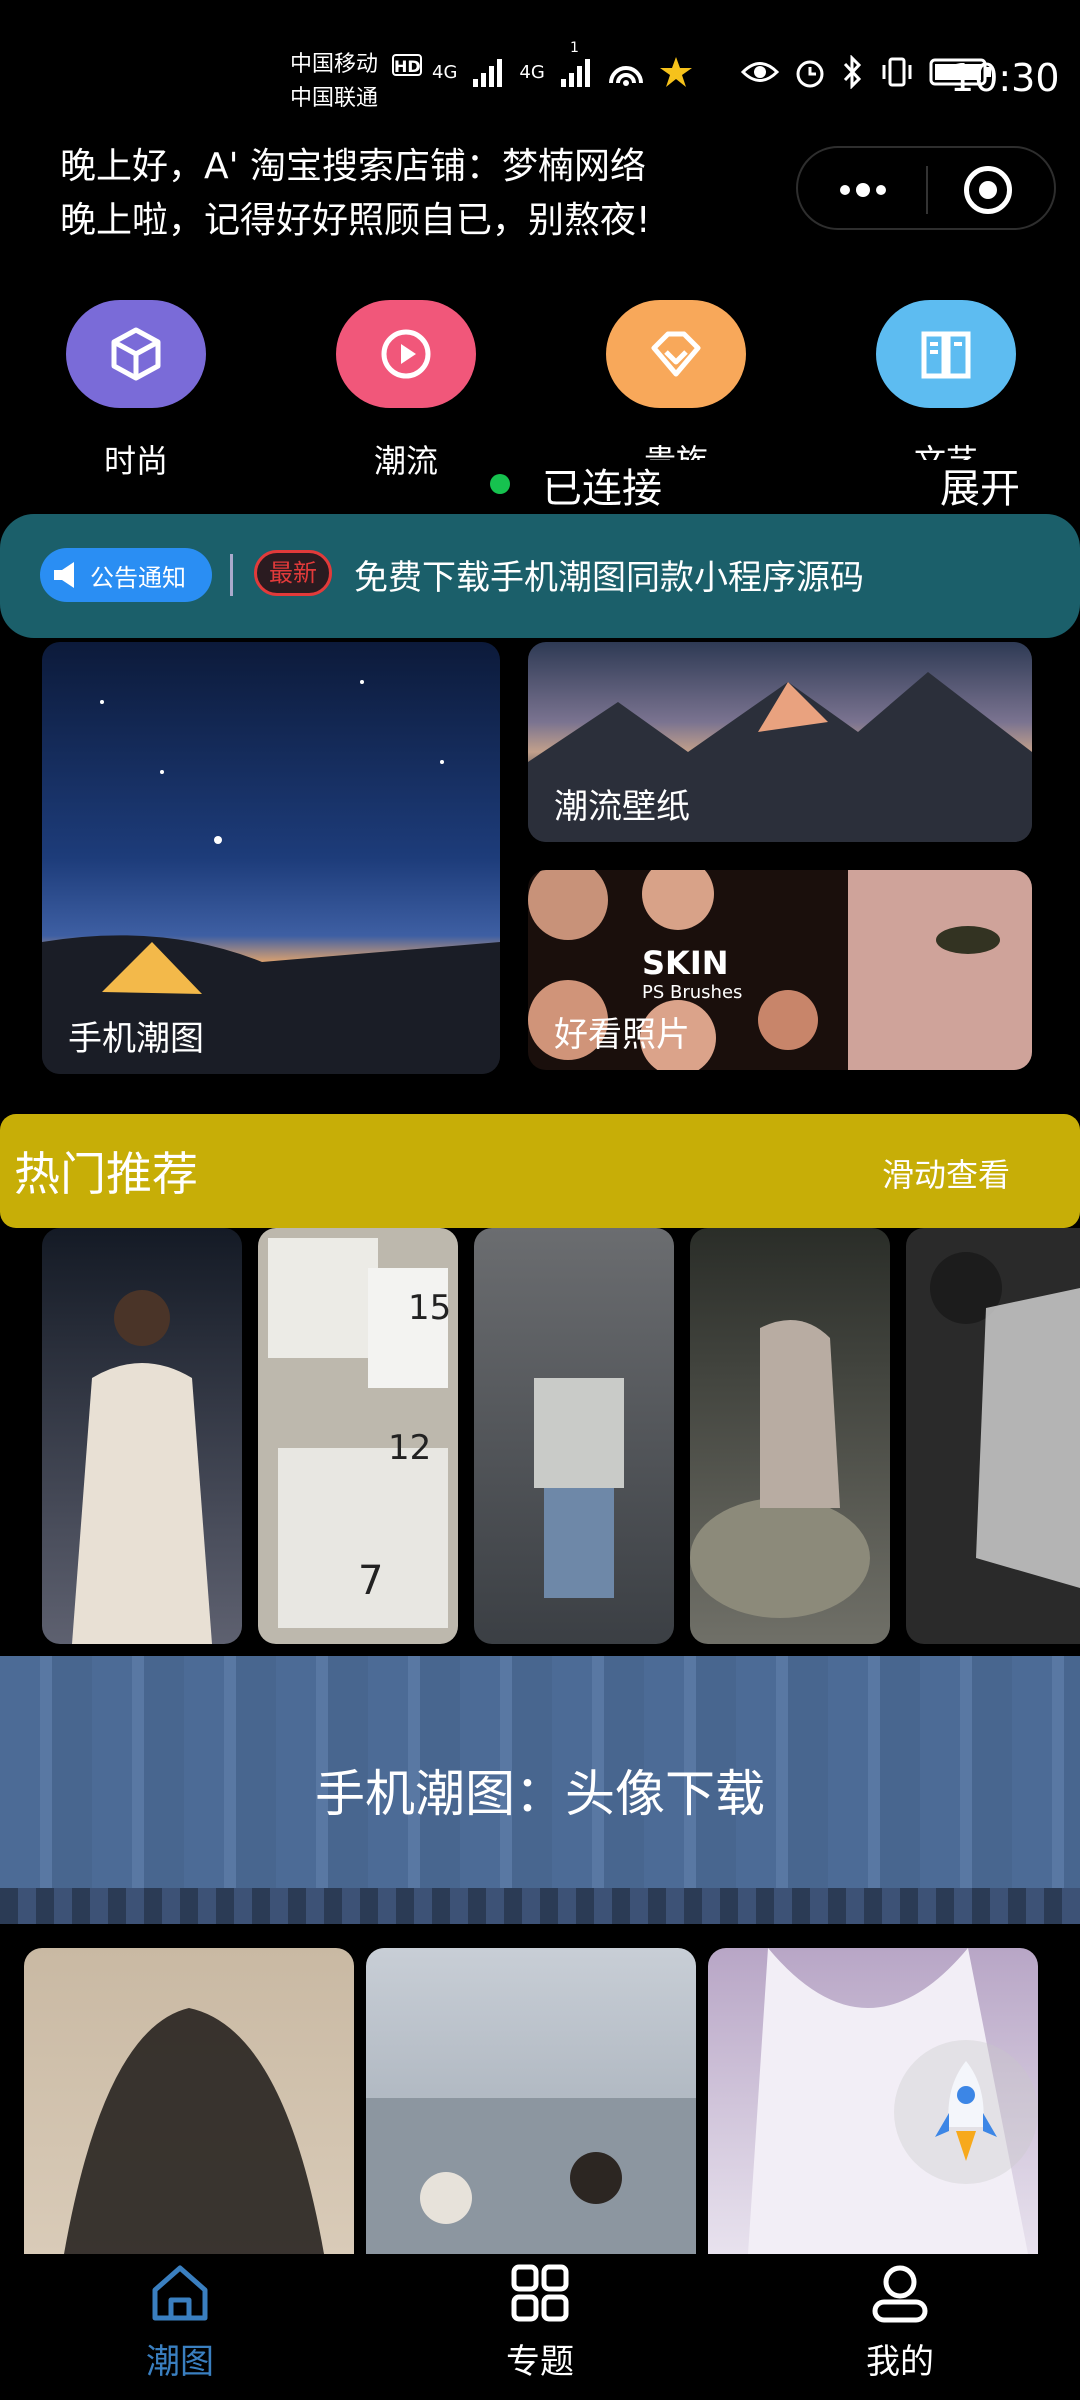  Describe the element at coordinates (194, 2131) in the screenshot. I see `veil-woman-image` at that location.